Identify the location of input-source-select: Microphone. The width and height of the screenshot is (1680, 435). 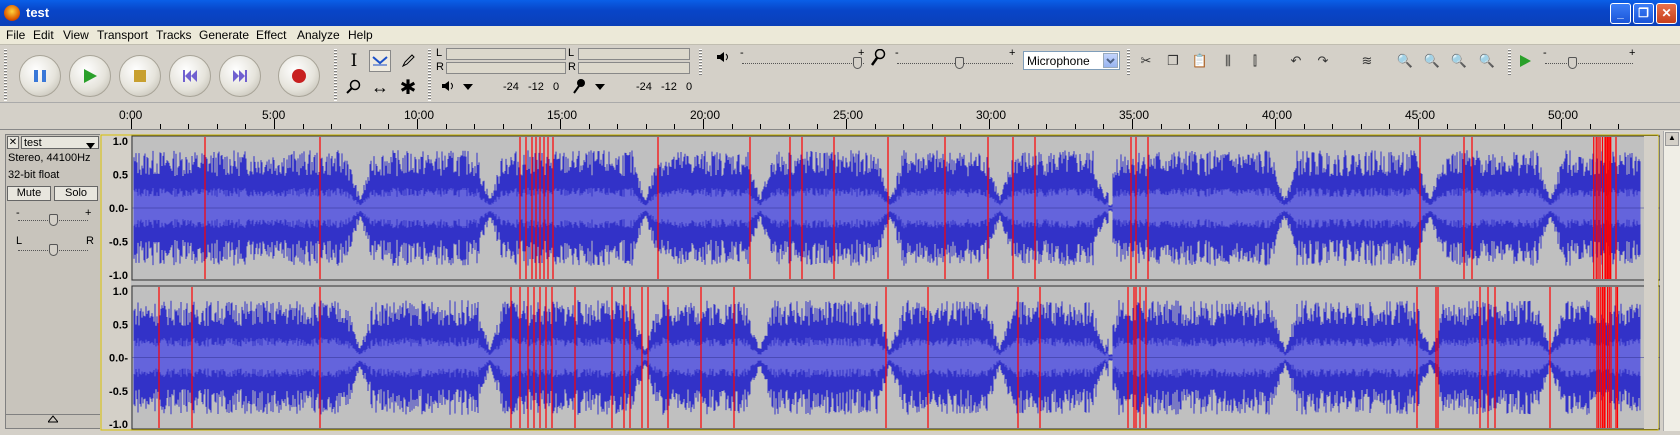
(1071, 60).